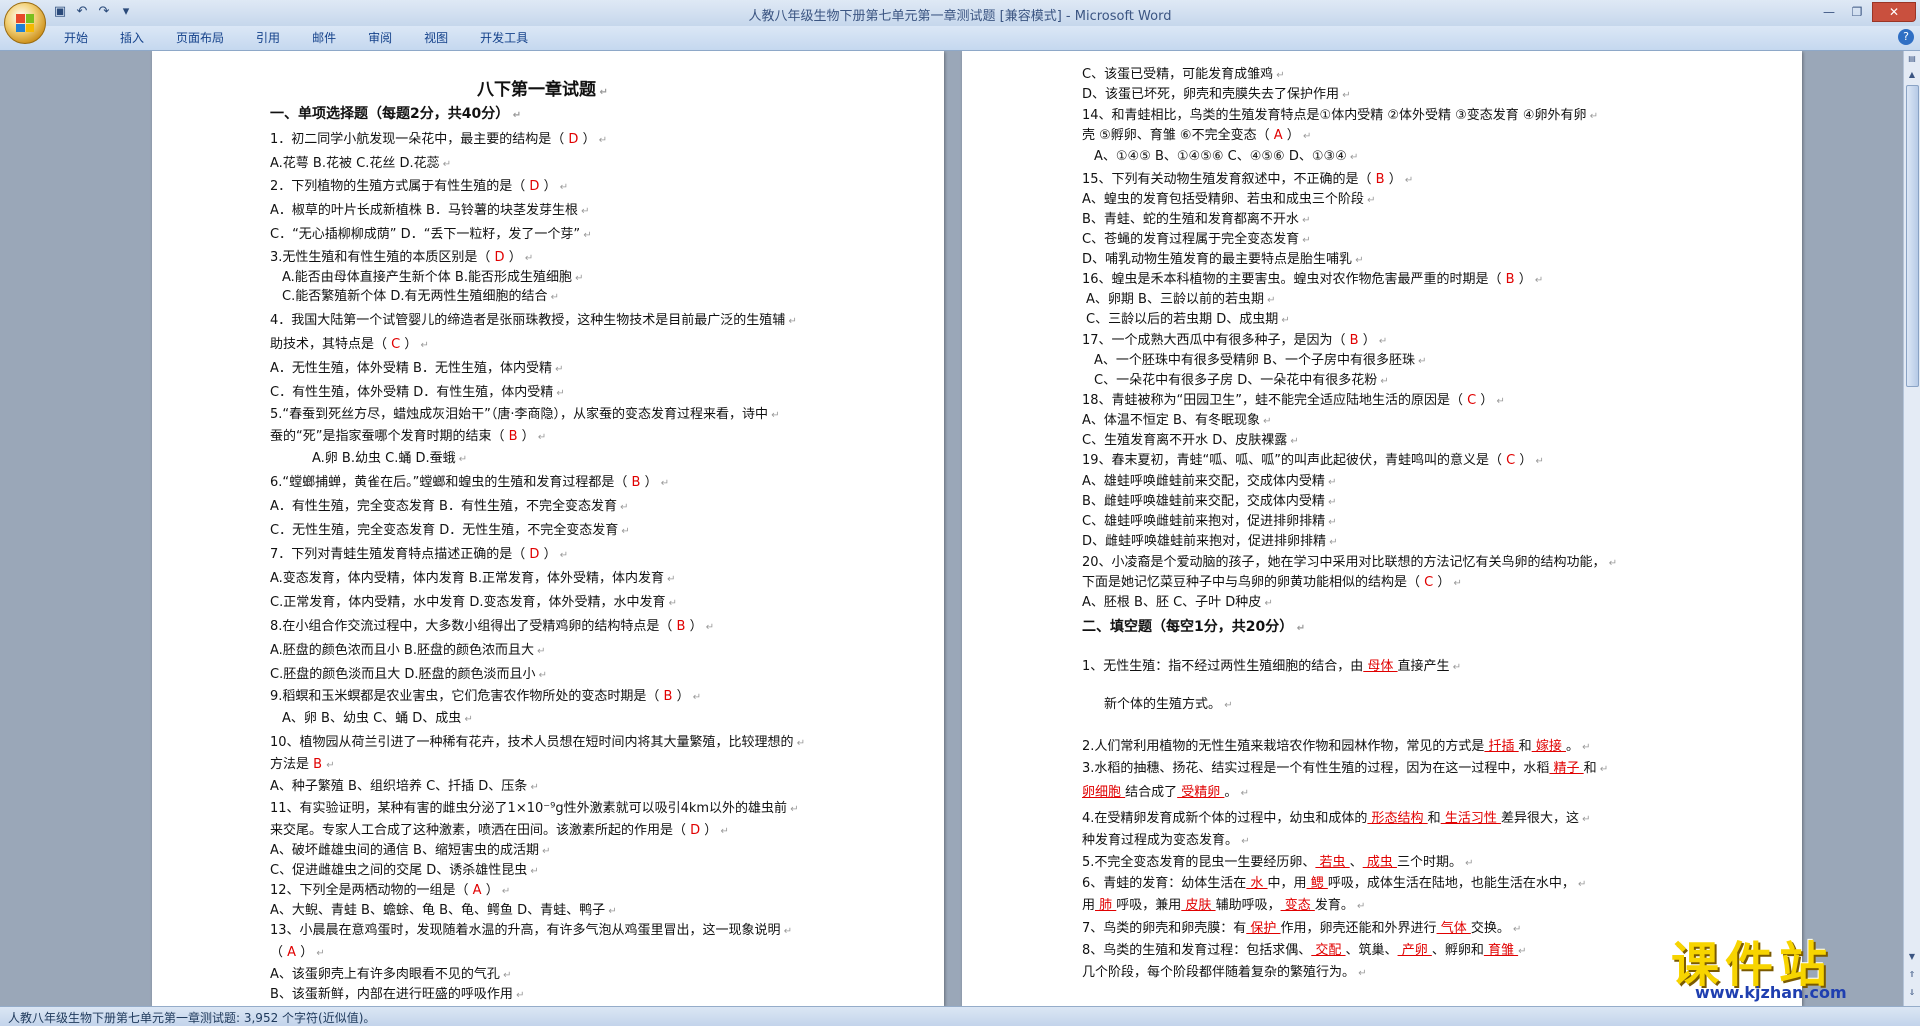 The image size is (1920, 1026). I want to click on line-text: 用, so click(1089, 905).